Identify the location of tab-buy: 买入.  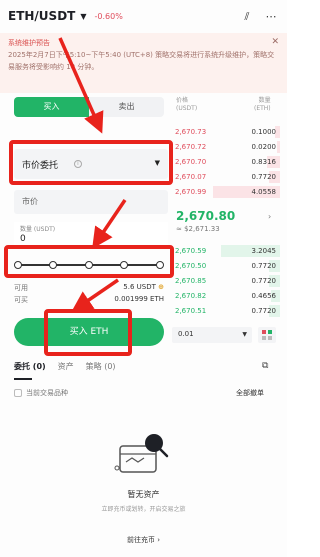
(51, 107).